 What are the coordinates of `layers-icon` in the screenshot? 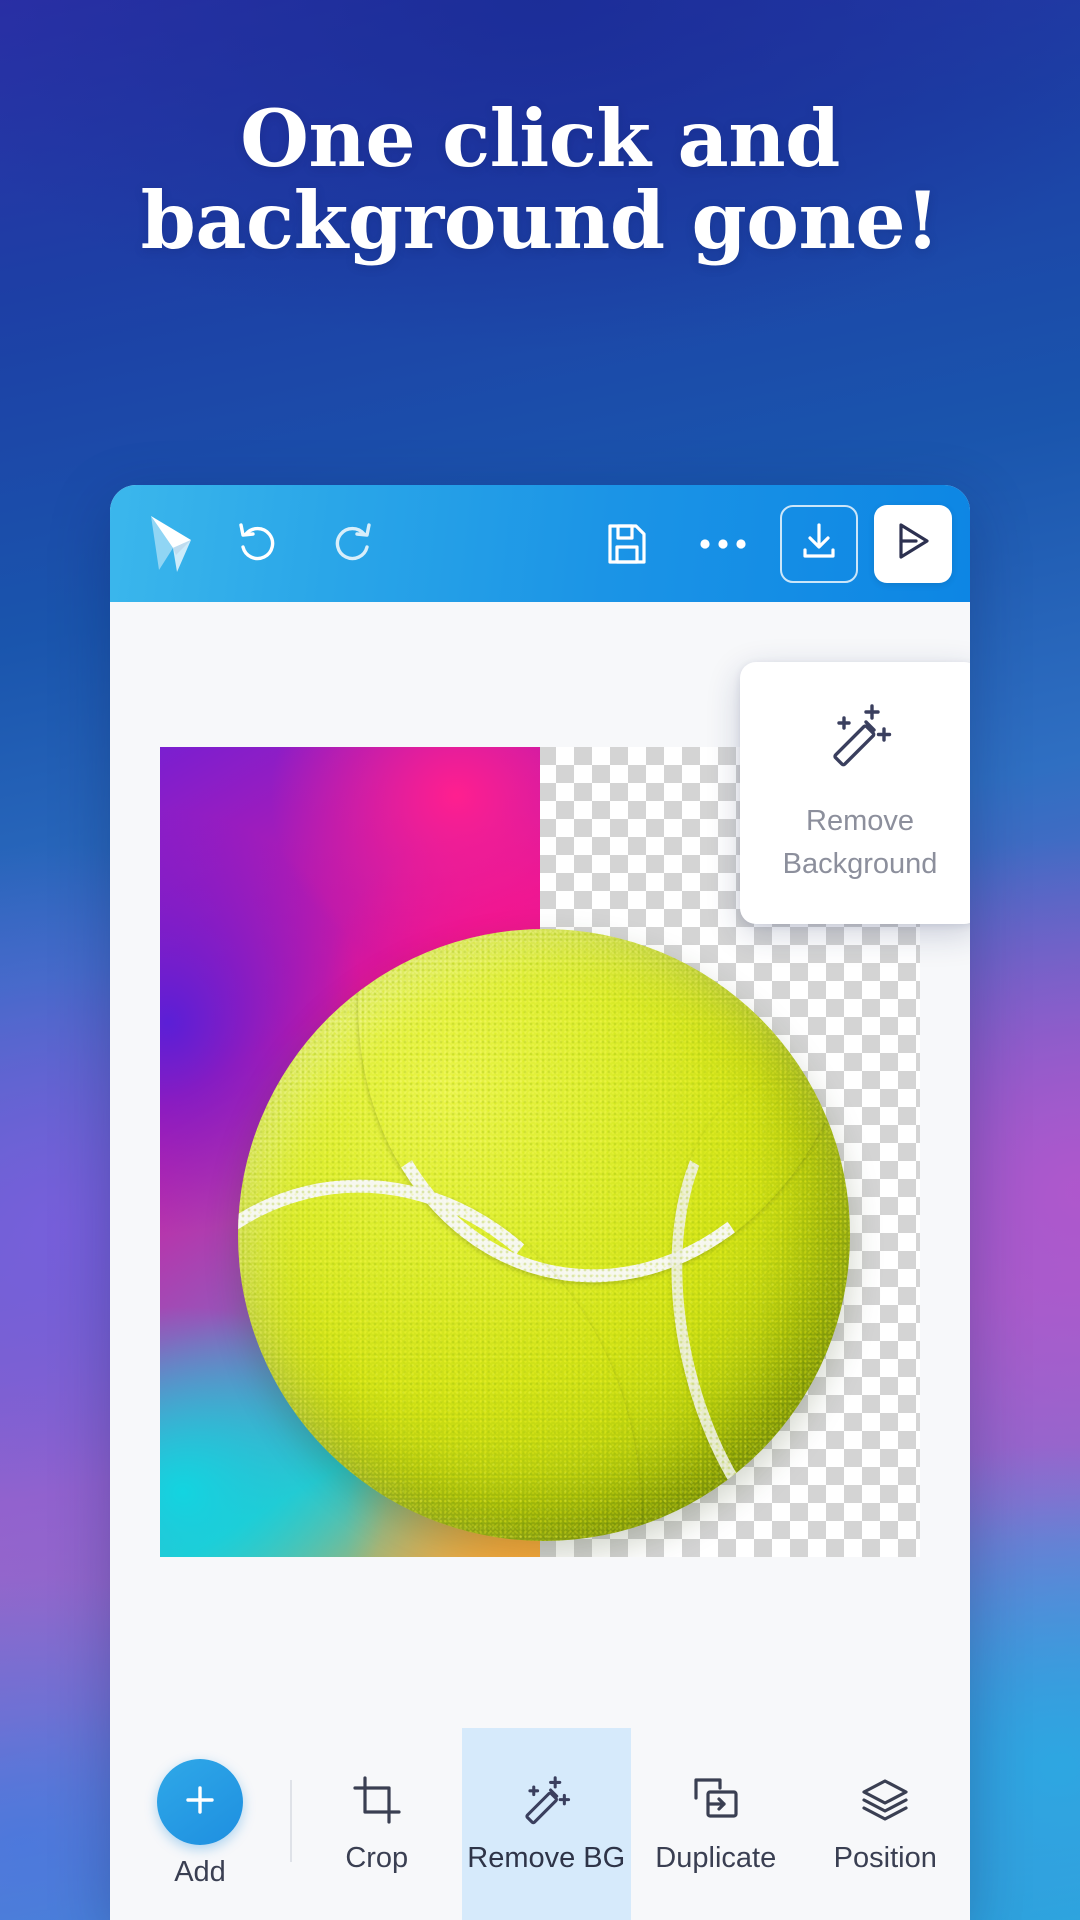 It's located at (885, 1800).